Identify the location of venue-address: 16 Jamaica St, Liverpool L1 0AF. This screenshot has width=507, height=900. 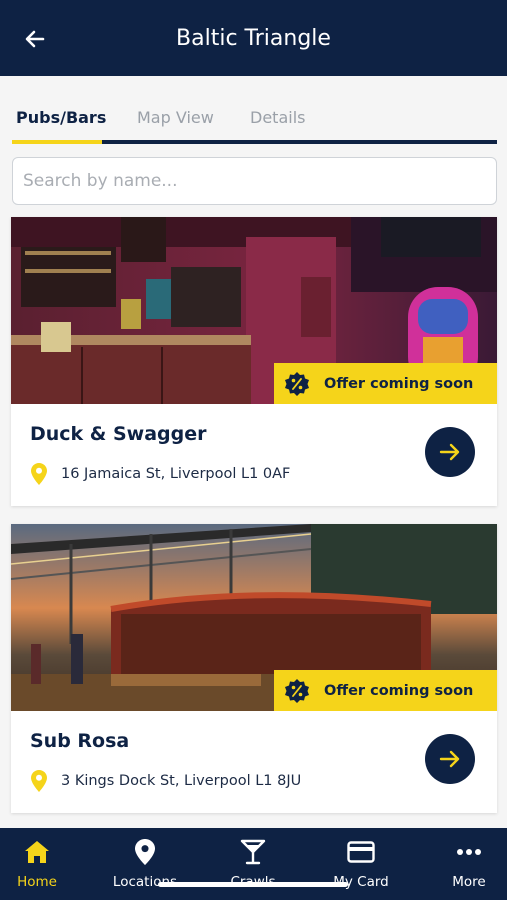
(160, 474).